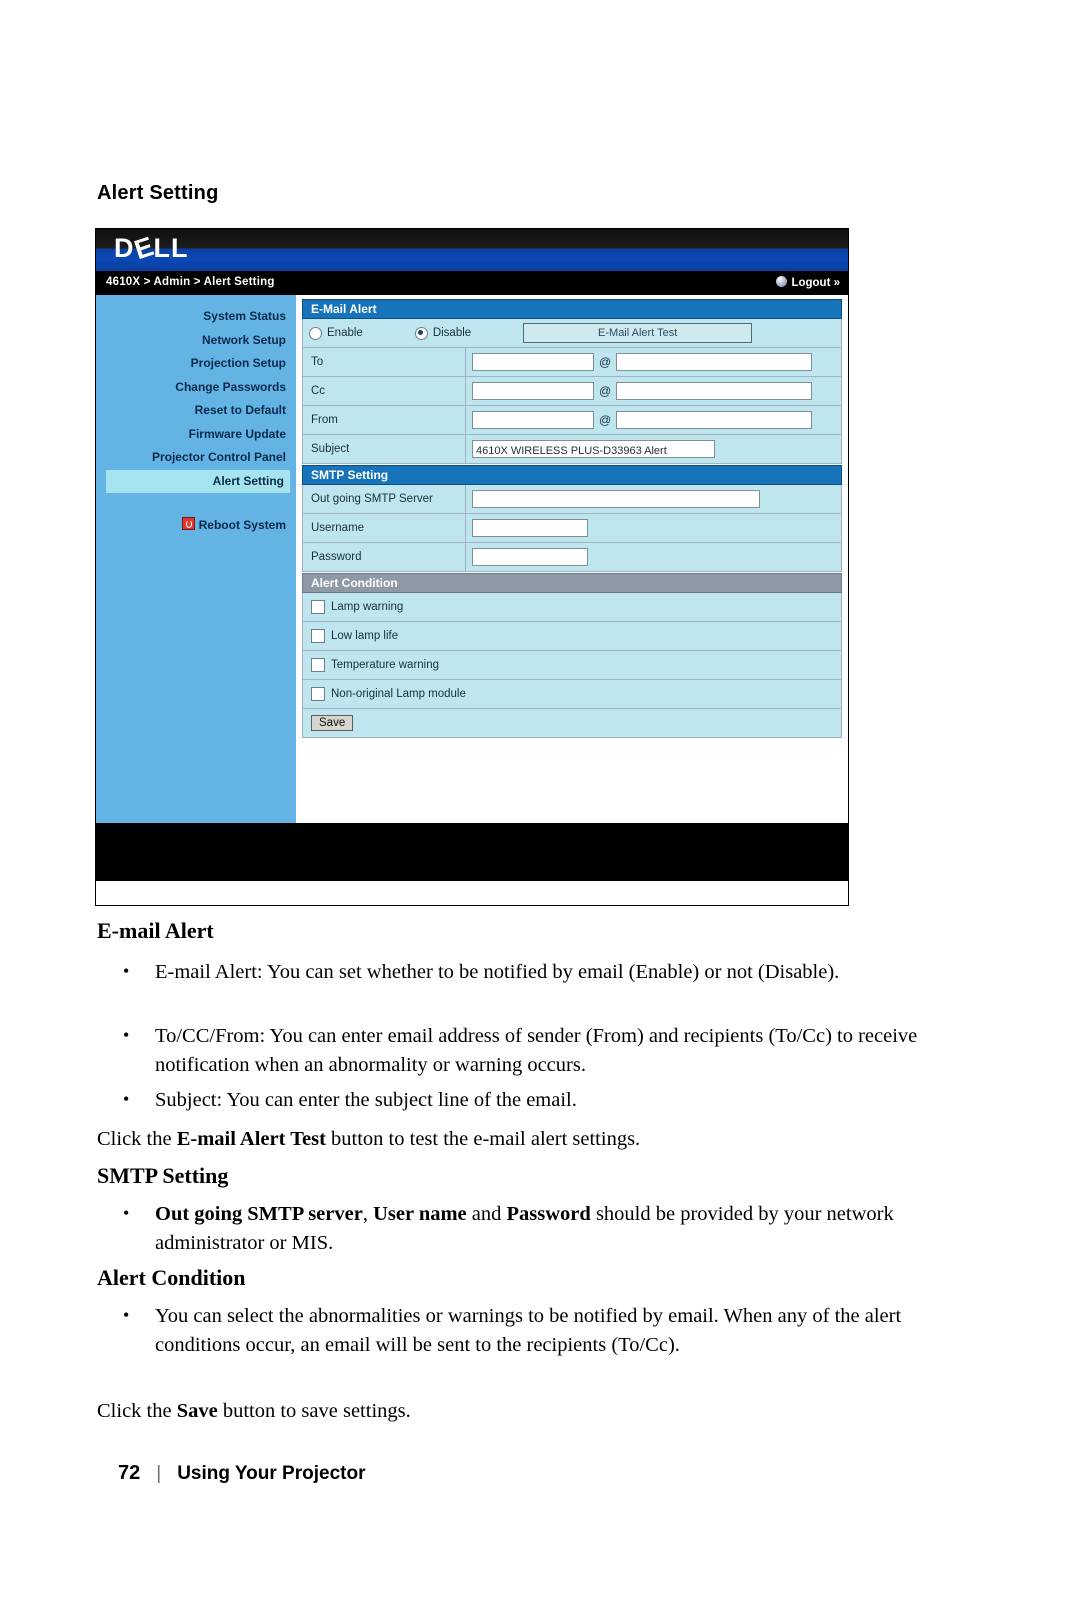 The width and height of the screenshot is (1080, 1620). Describe the element at coordinates (530, 557) in the screenshot. I see `smtp-password-input` at that location.